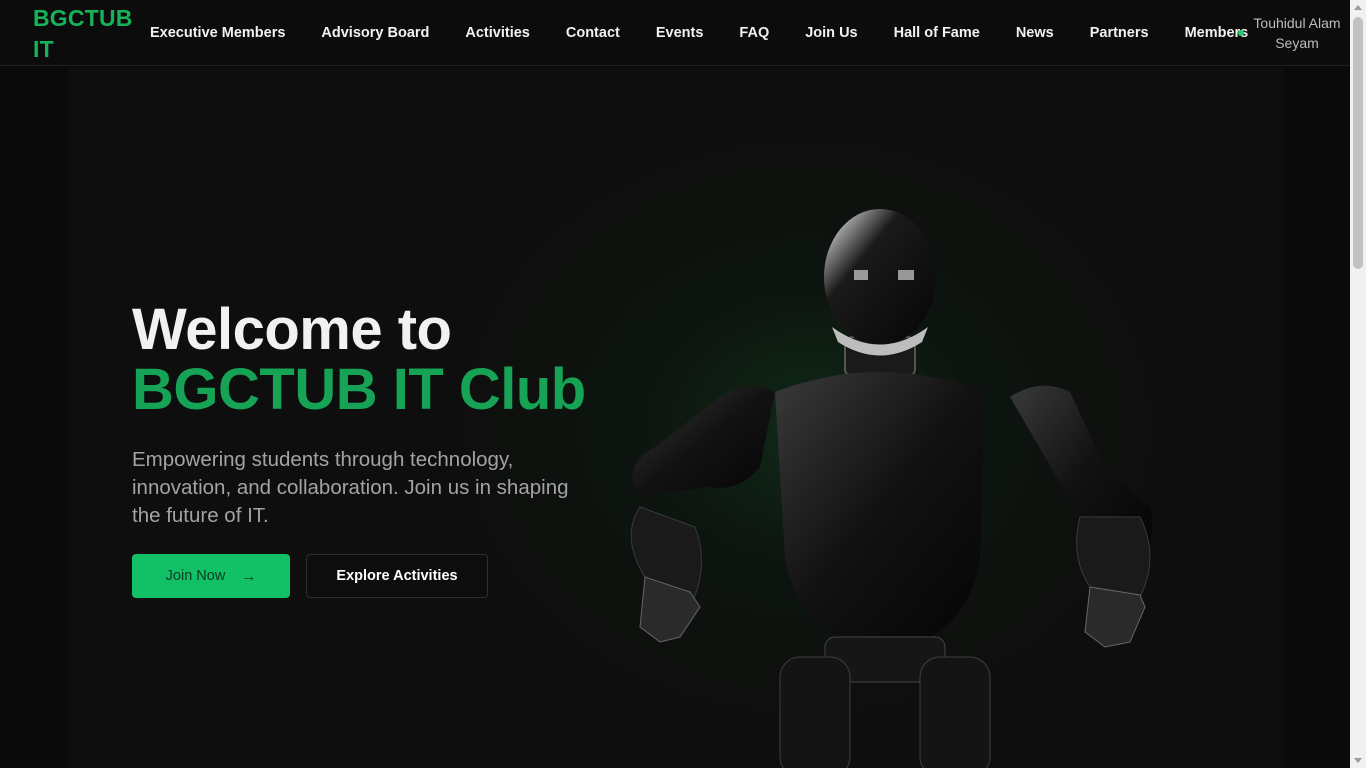  Describe the element at coordinates (1035, 33) in the screenshot. I see `nav-link-news: News` at that location.